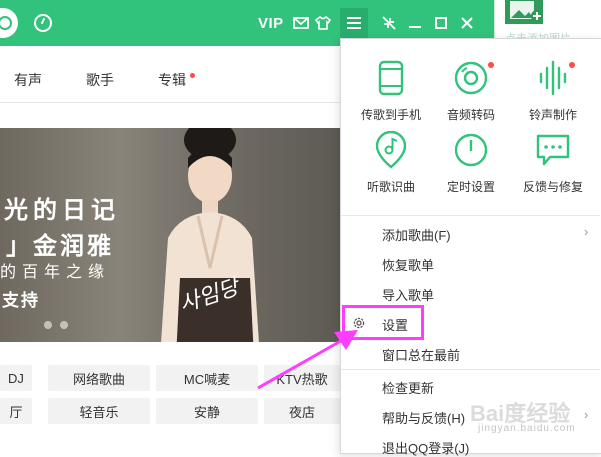 This screenshot has width=601, height=457. I want to click on menu-ringtone-maker: 铃声制作, so click(553, 90).